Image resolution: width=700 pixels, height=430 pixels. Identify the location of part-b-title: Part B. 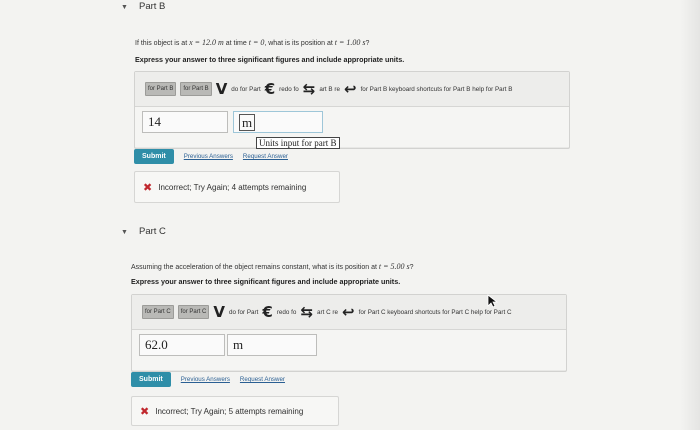
(152, 6).